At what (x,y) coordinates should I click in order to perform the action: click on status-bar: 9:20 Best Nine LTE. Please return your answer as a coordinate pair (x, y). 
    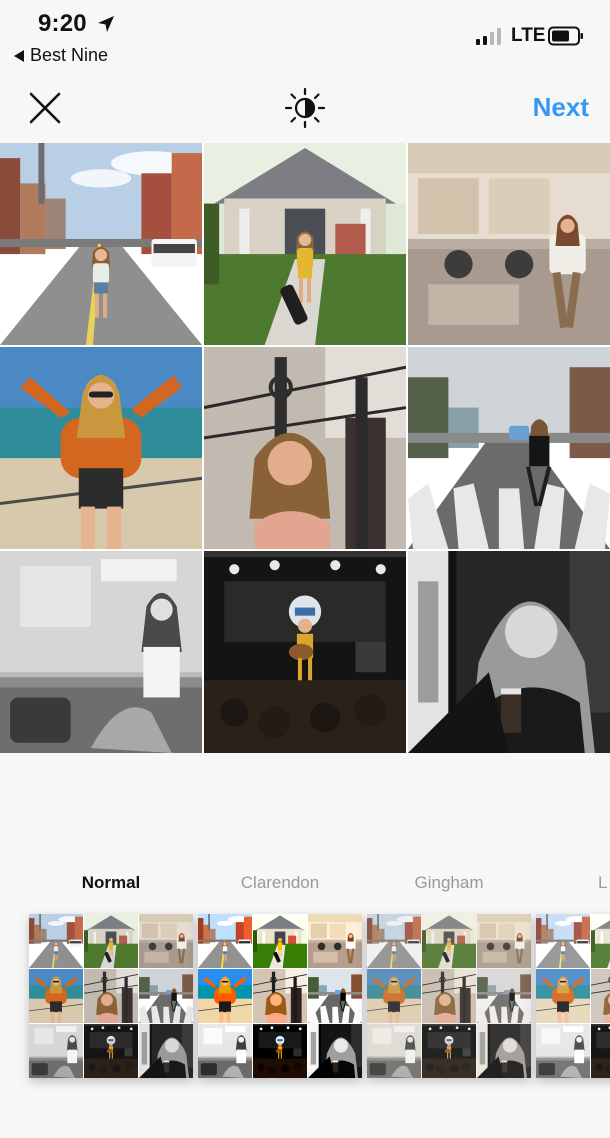
    Looking at the image, I should click on (305, 36).